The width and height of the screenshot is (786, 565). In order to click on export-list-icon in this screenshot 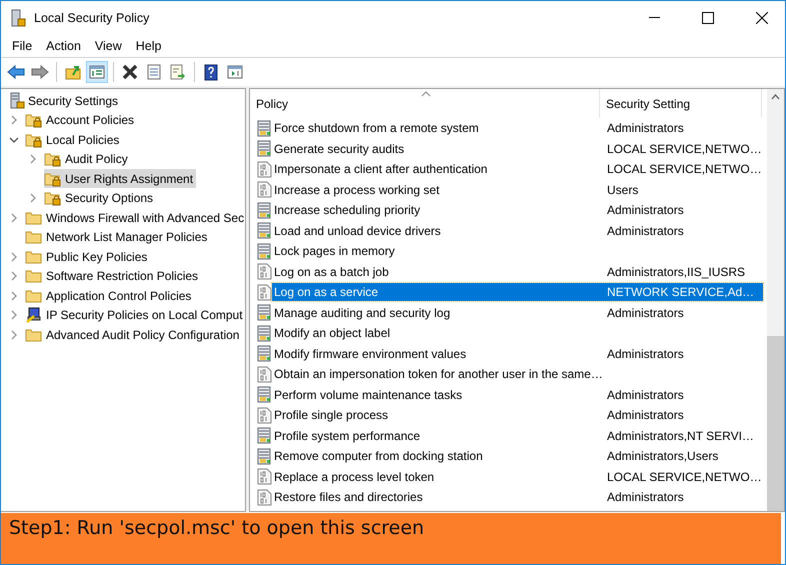, I will do `click(178, 72)`.